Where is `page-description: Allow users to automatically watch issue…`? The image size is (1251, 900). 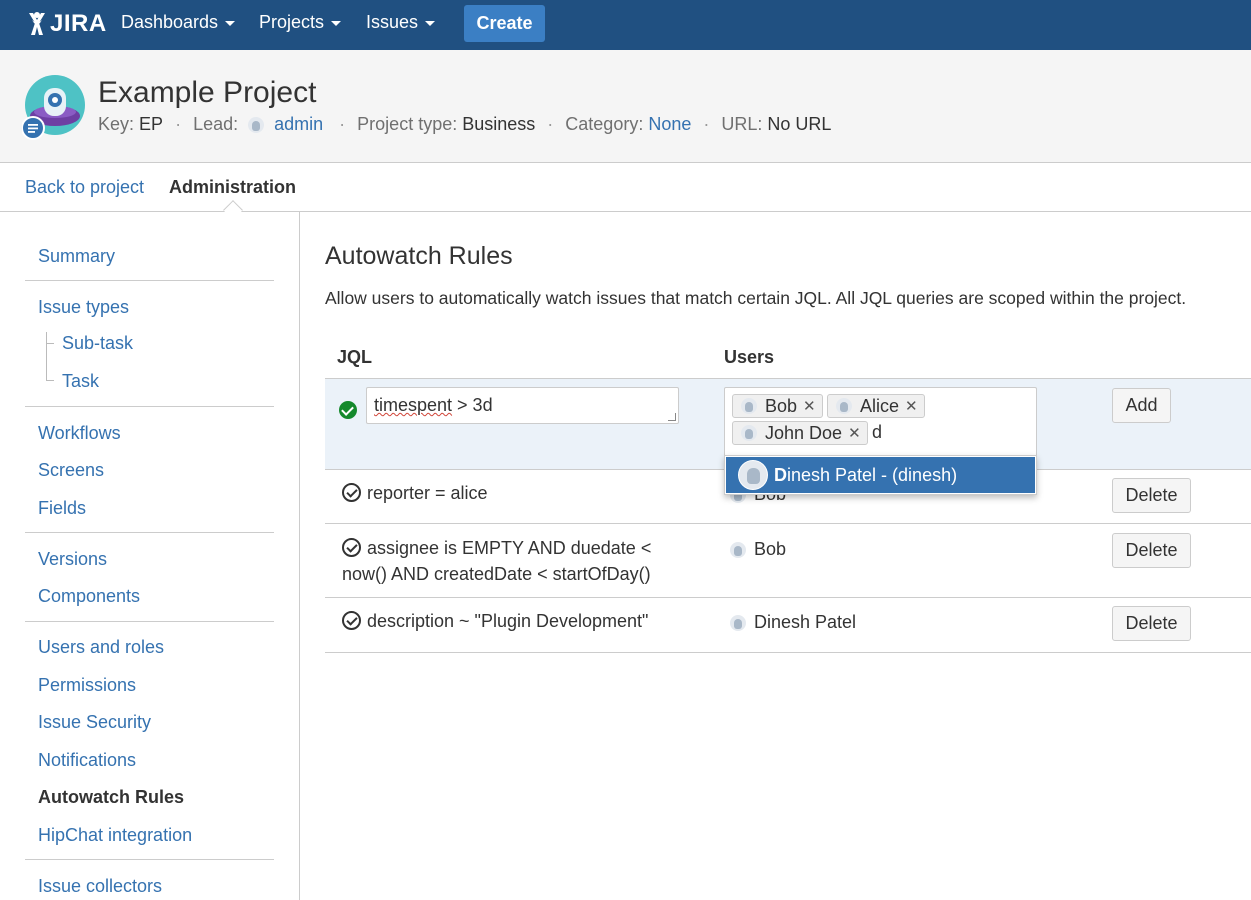
page-description: Allow users to automatically watch issue… is located at coordinates (756, 298).